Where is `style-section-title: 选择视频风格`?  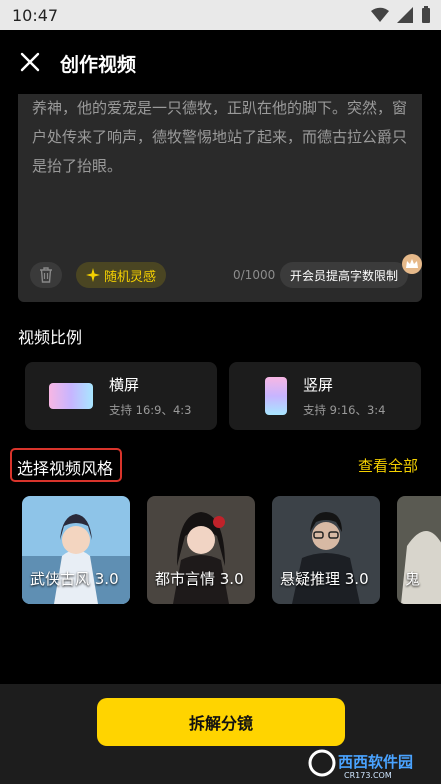 style-section-title: 选择视频风格 is located at coordinates (65, 468).